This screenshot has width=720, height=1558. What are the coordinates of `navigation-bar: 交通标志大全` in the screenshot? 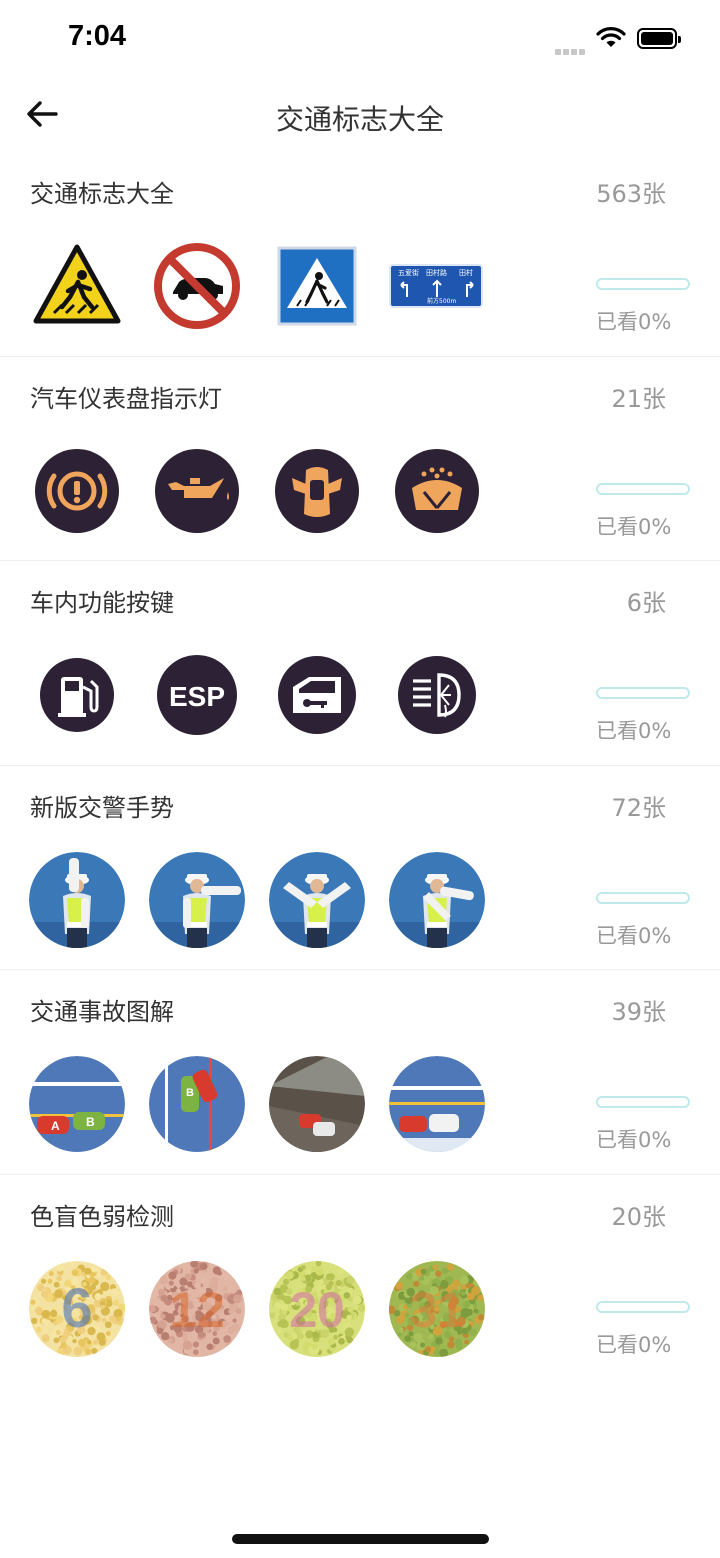 It's located at (360, 116).